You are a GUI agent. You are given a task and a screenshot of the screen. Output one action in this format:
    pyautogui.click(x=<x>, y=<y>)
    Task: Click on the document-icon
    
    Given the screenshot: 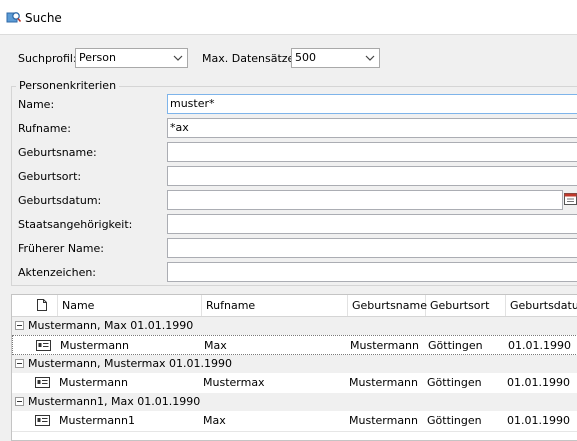 What is the action you would take?
    pyautogui.click(x=42, y=305)
    